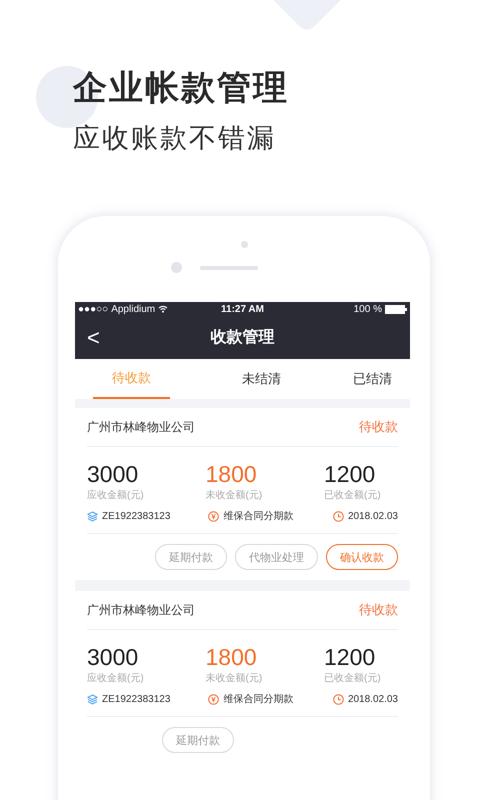 The height and width of the screenshot is (800, 480). What do you see at coordinates (276, 557) in the screenshot?
I see `action-button: 代物业处理` at bounding box center [276, 557].